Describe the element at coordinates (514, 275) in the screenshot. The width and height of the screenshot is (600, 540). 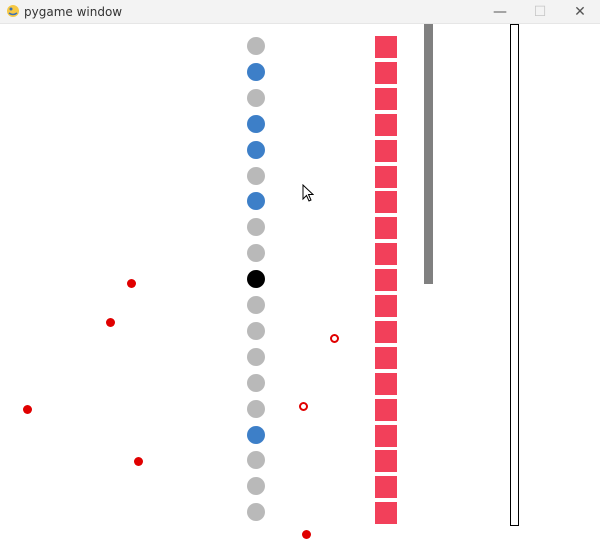
I see `outline-bar` at that location.